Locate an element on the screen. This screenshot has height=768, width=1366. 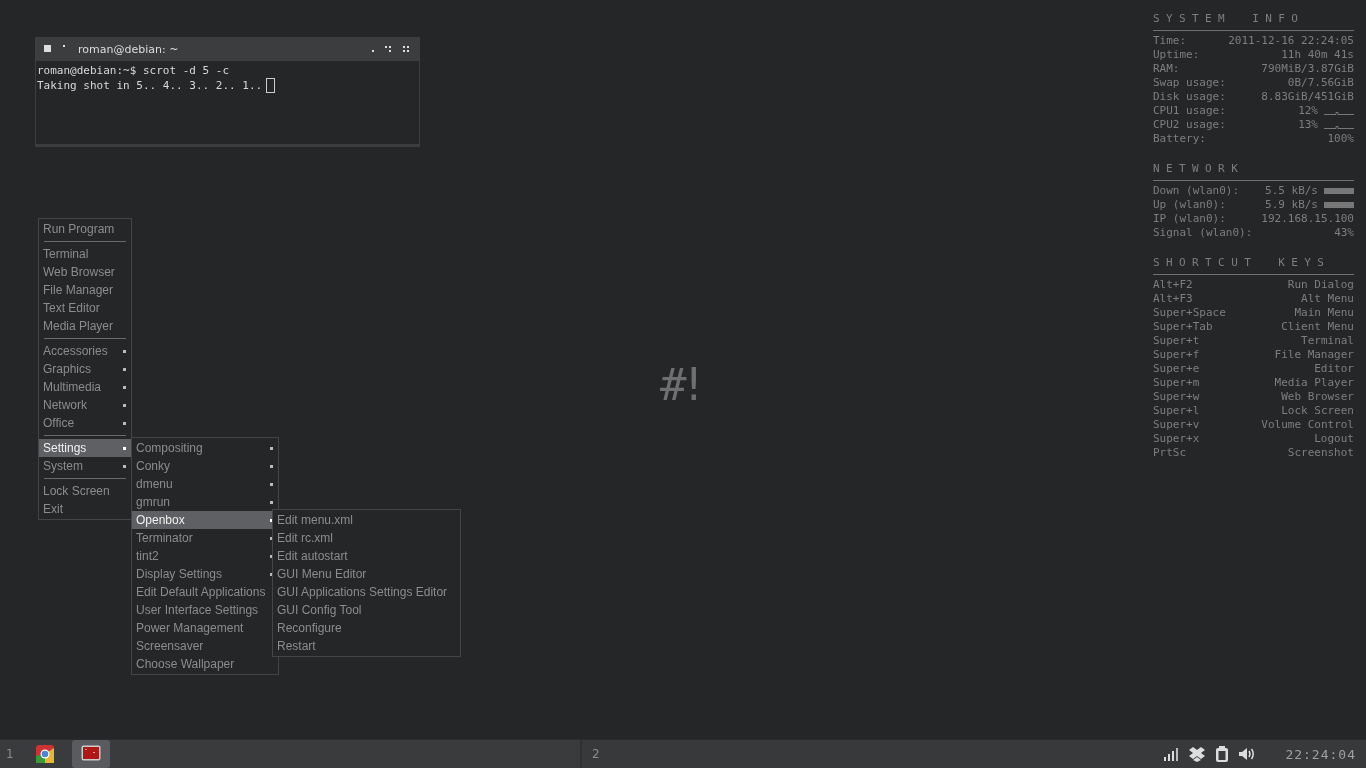
menu-item: Web Browser is located at coordinates (85, 272).